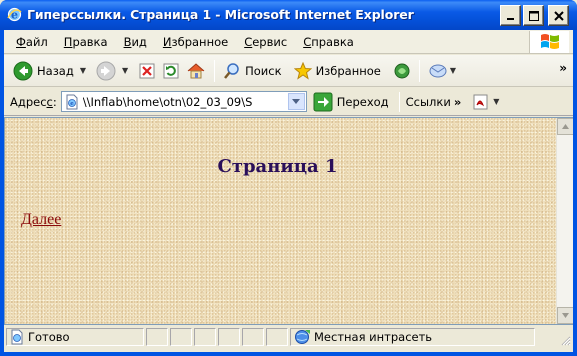 The width and height of the screenshot is (577, 356). I want to click on scroll-down-button, so click(565, 315).